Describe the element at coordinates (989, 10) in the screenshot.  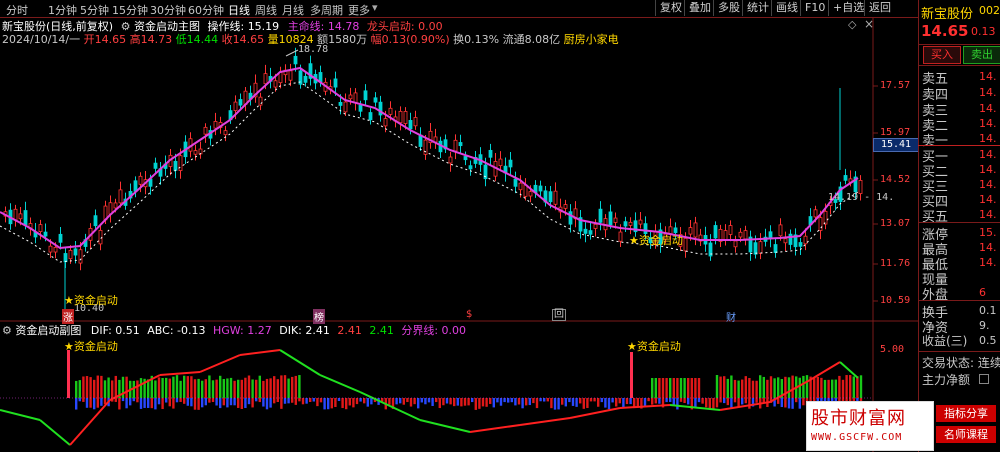
I see `panel-stock-code: 002` at that location.